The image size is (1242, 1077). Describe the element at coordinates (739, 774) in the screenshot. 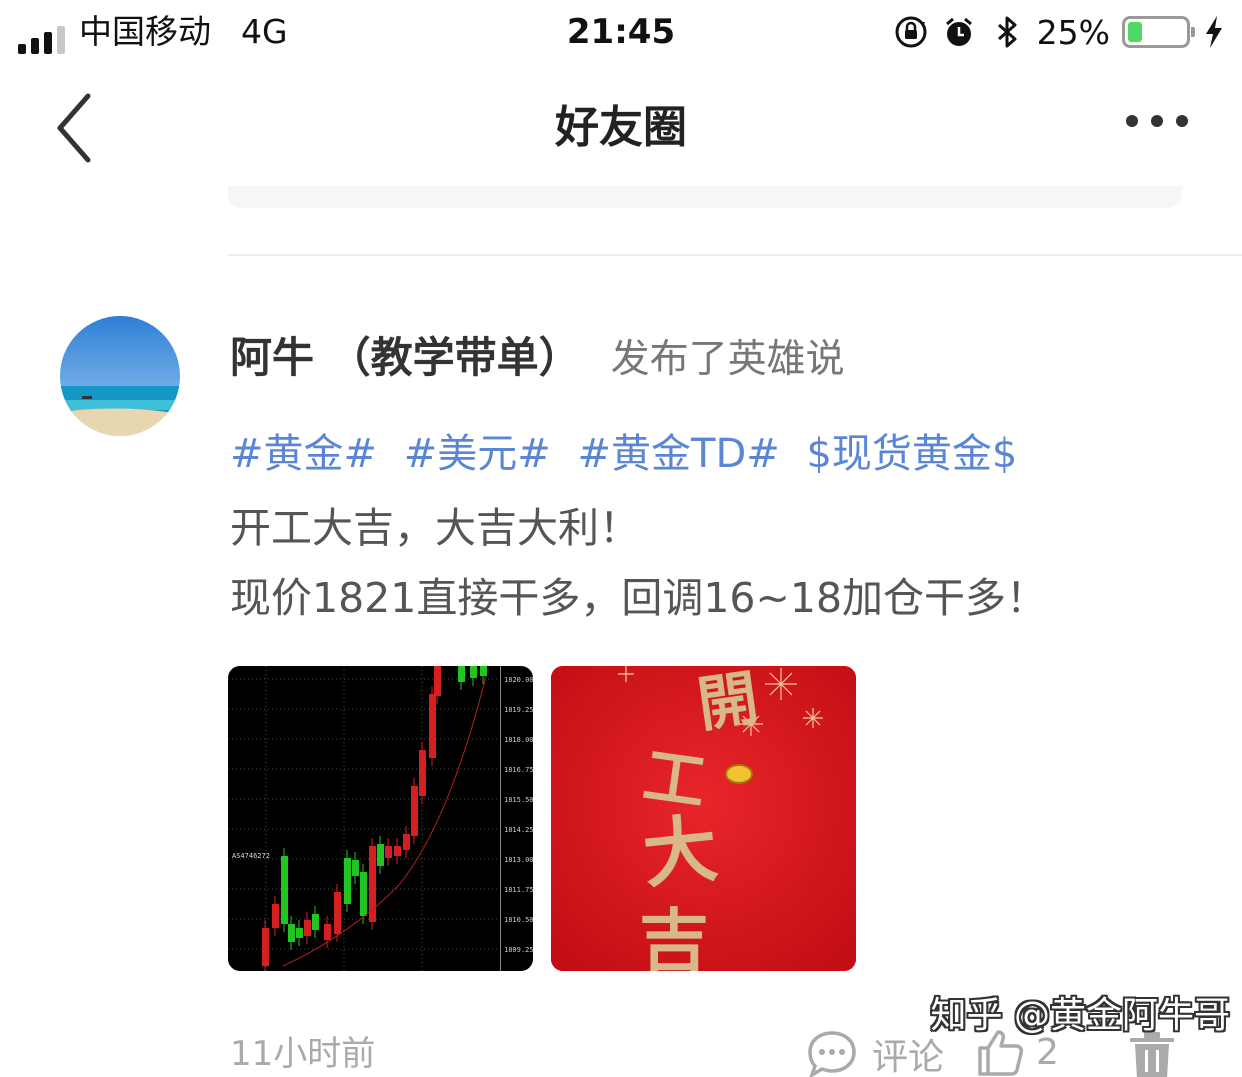

I see `gold-ingot-icon` at that location.